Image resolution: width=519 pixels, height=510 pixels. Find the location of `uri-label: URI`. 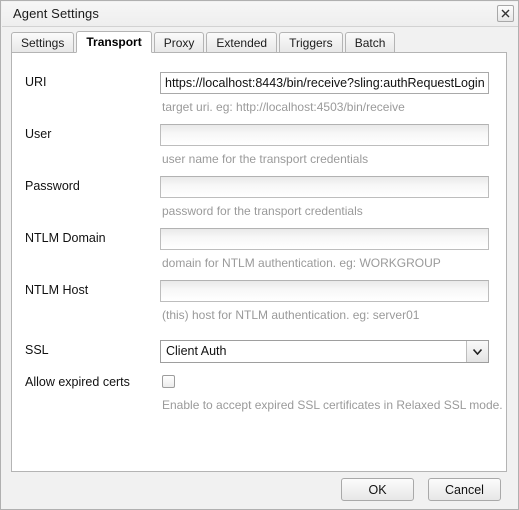

uri-label: URI is located at coordinates (36, 82).